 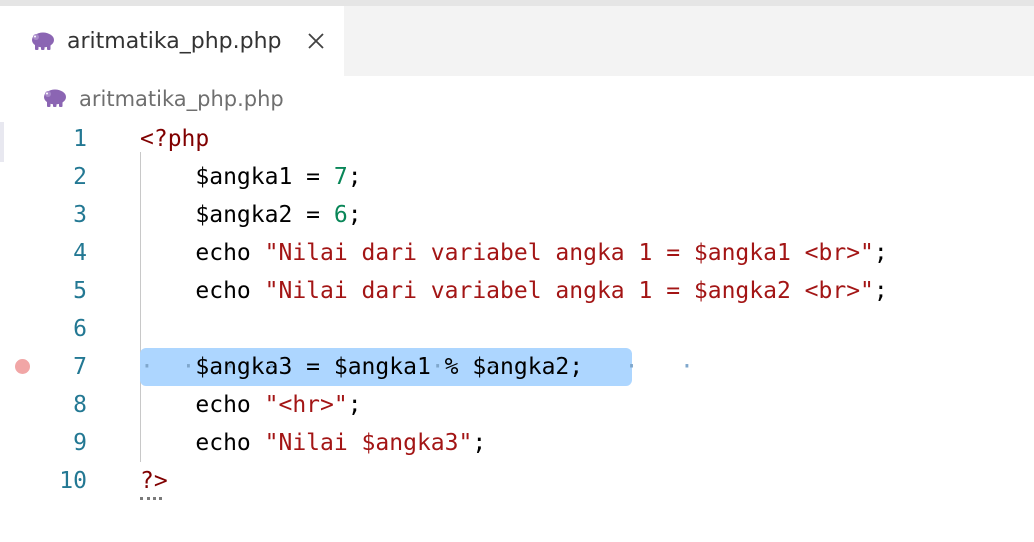 What do you see at coordinates (80, 329) in the screenshot?
I see `line-number: 6` at bounding box center [80, 329].